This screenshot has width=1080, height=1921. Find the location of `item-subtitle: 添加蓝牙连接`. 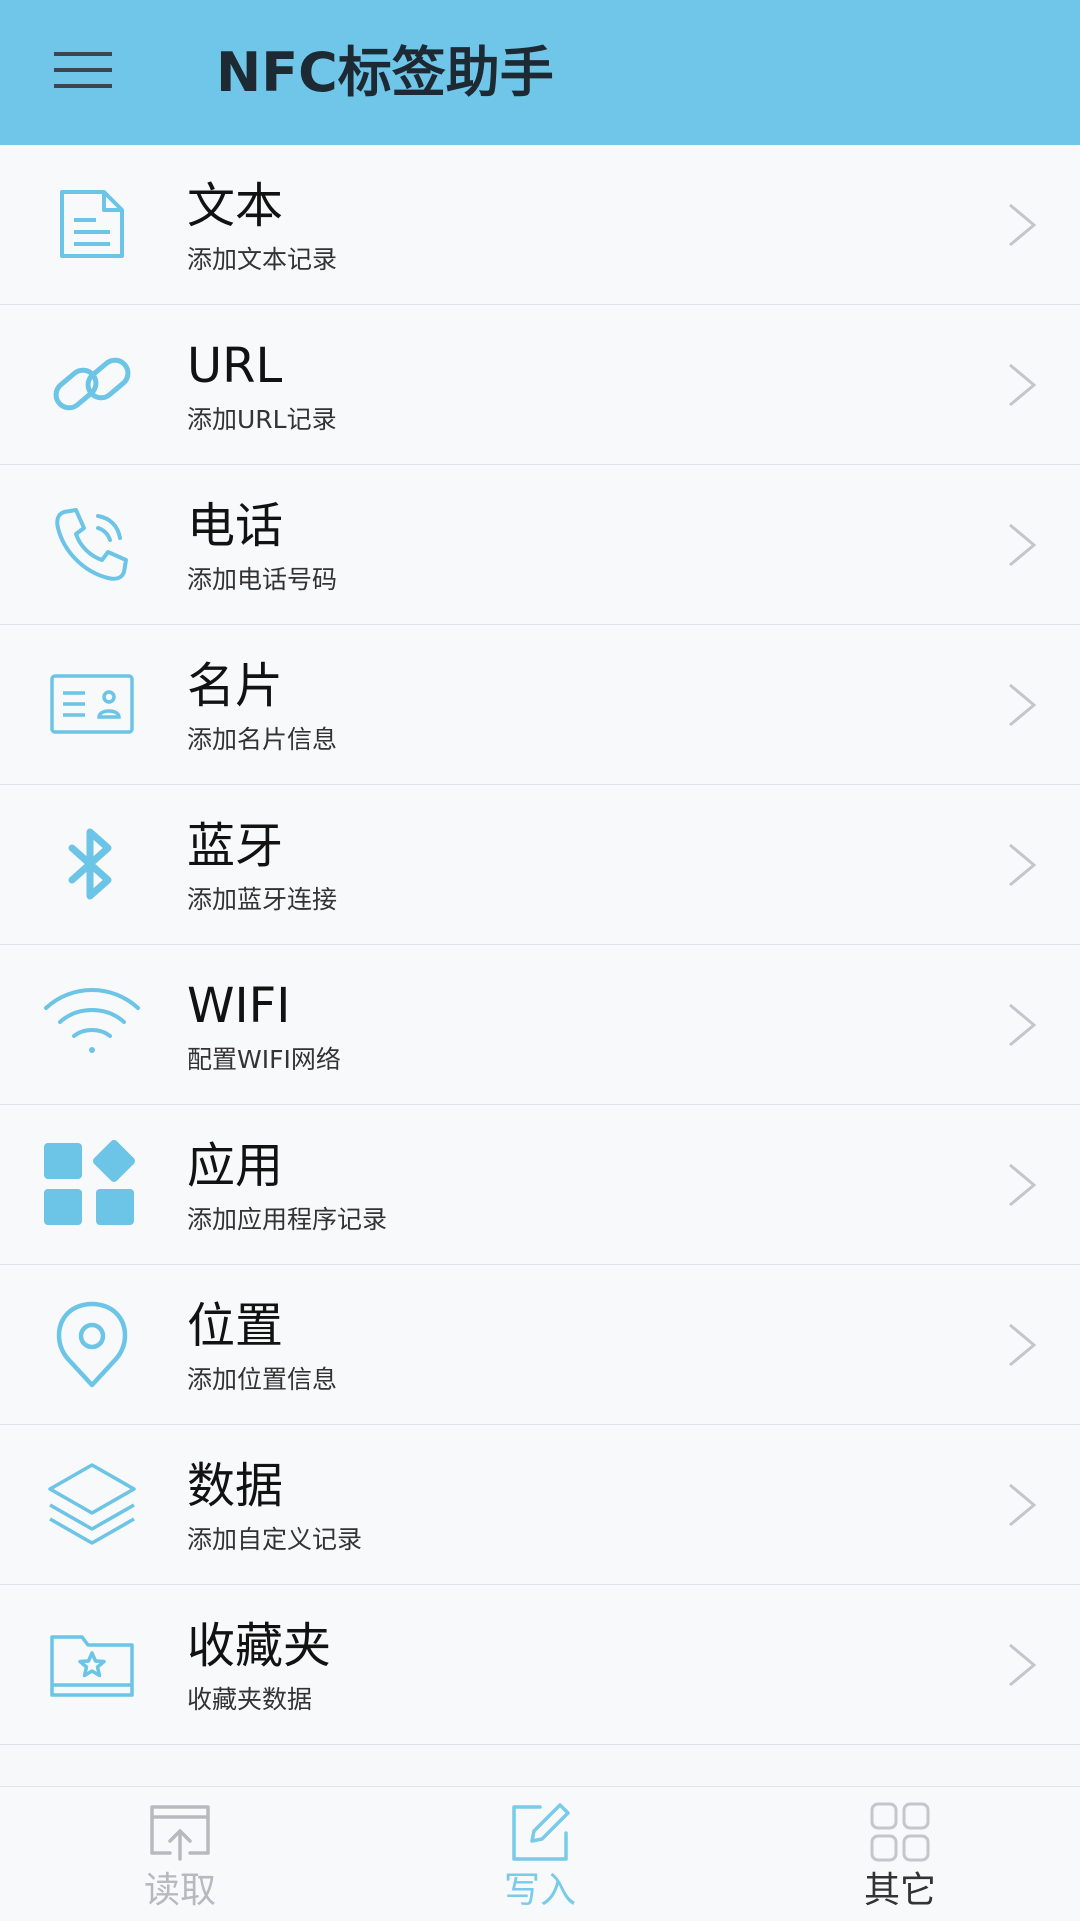

item-subtitle: 添加蓝牙连接 is located at coordinates (262, 899).